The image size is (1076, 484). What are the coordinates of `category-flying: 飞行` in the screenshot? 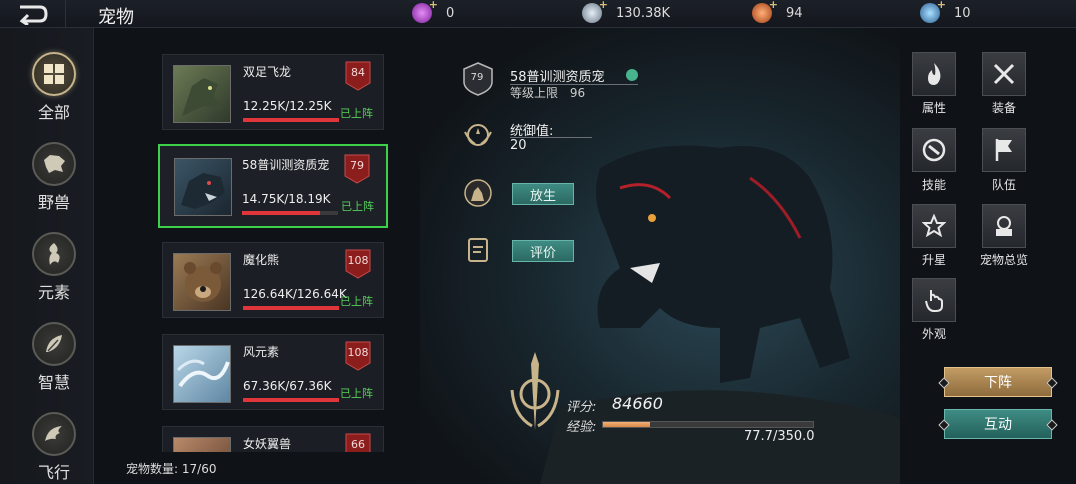 It's located at (54, 448).